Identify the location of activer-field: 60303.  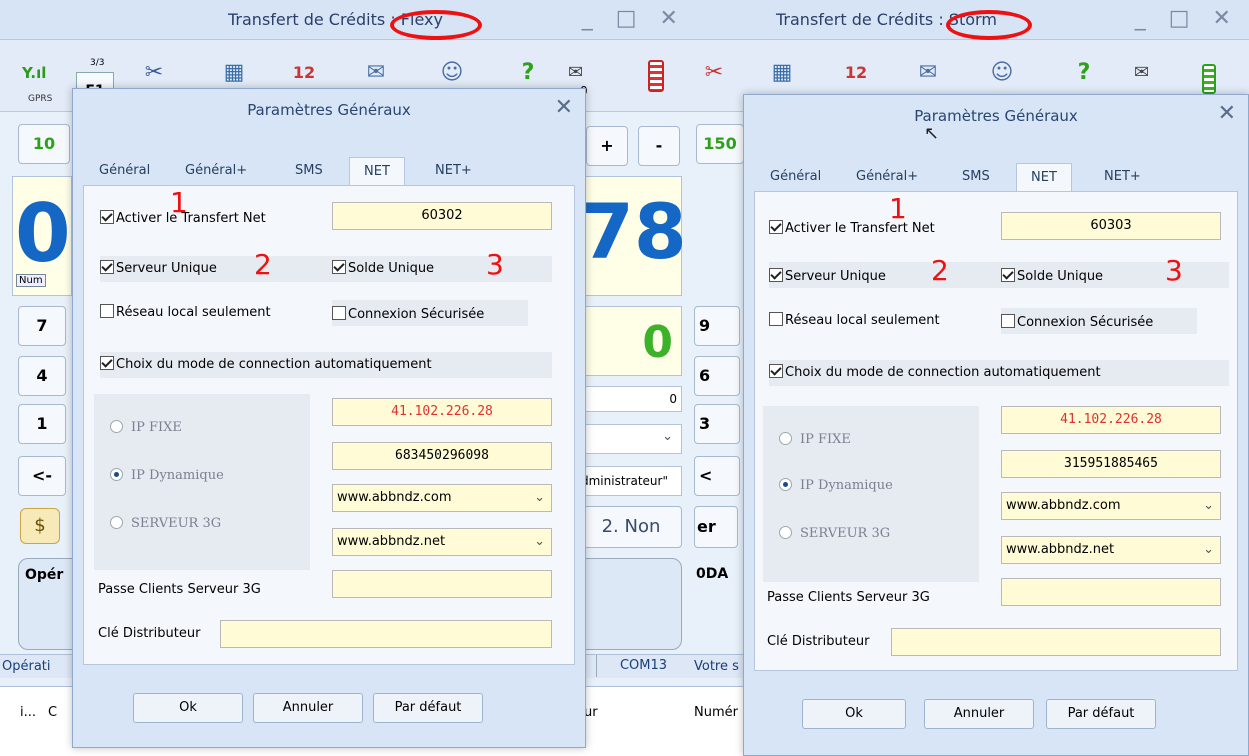
(1111, 226).